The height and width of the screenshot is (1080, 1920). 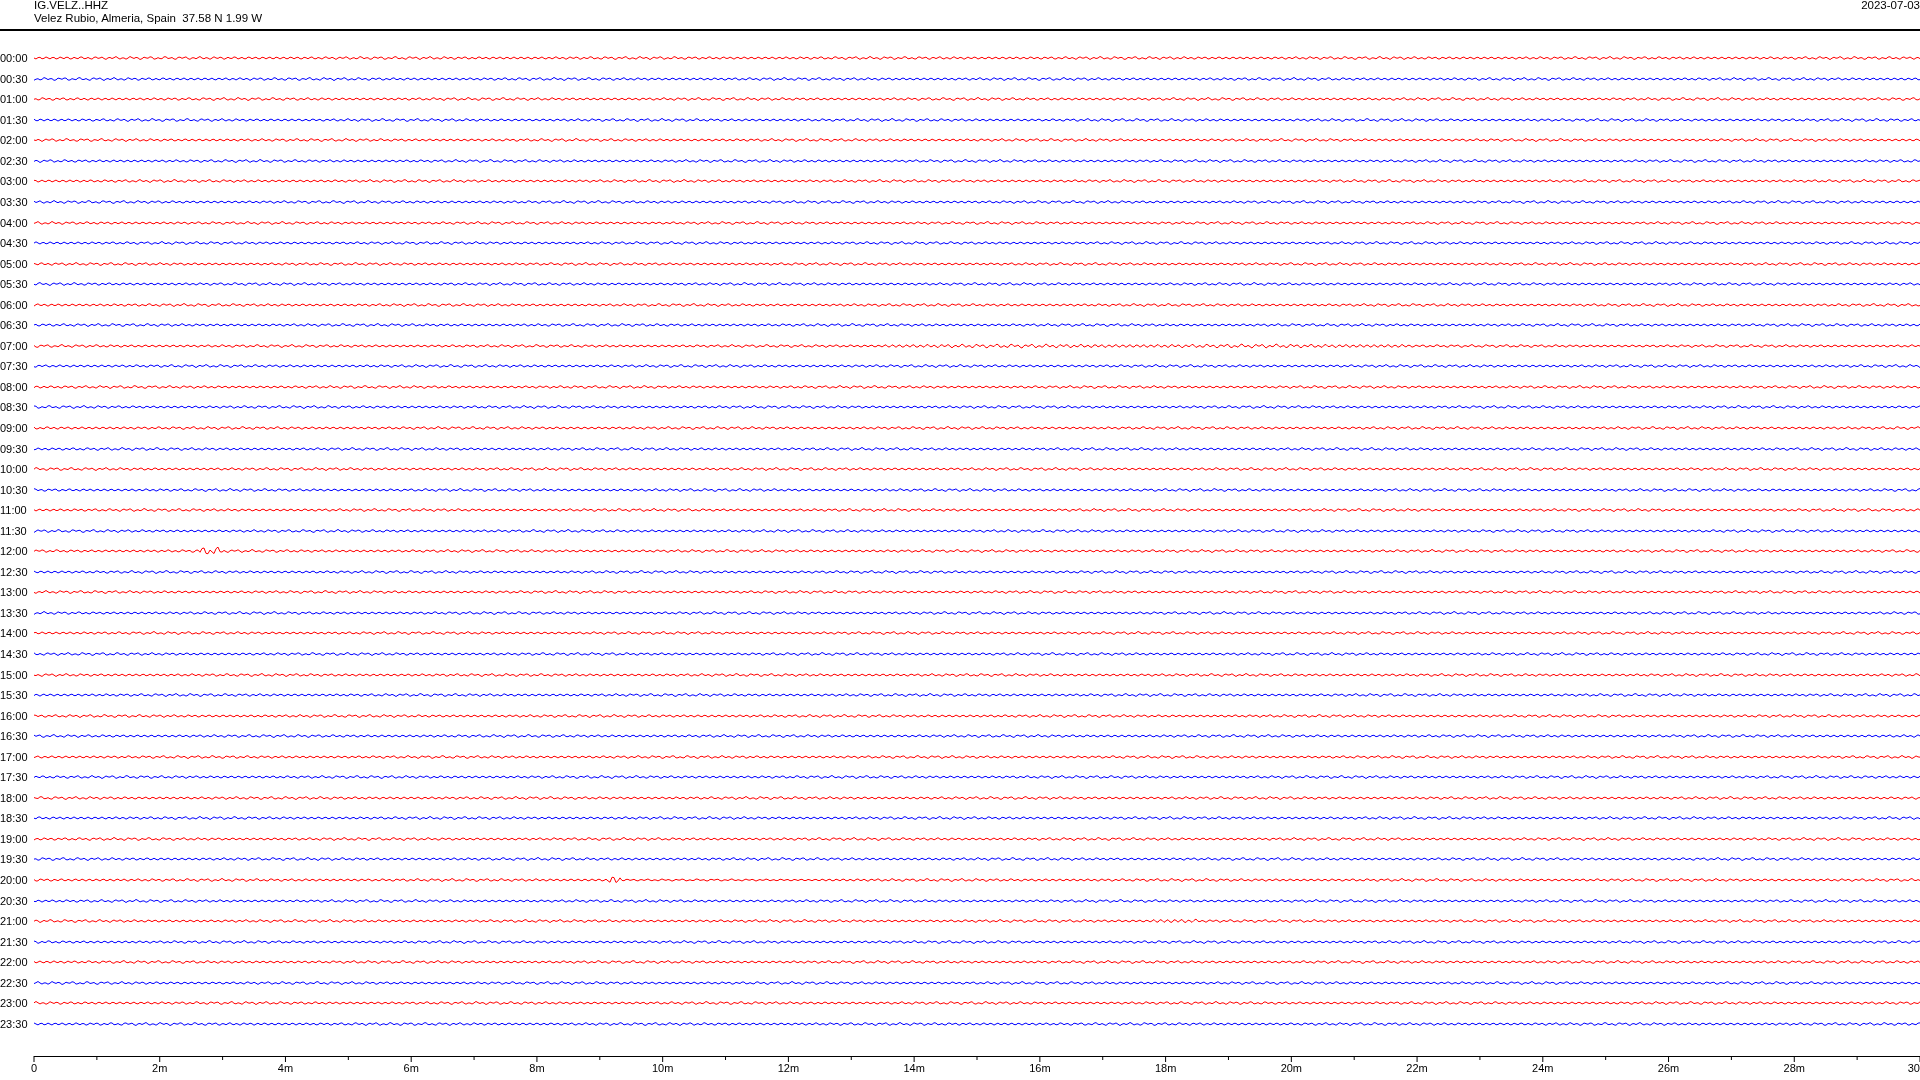 I want to click on axis-tick-label: 12m, so click(x=788, y=1069).